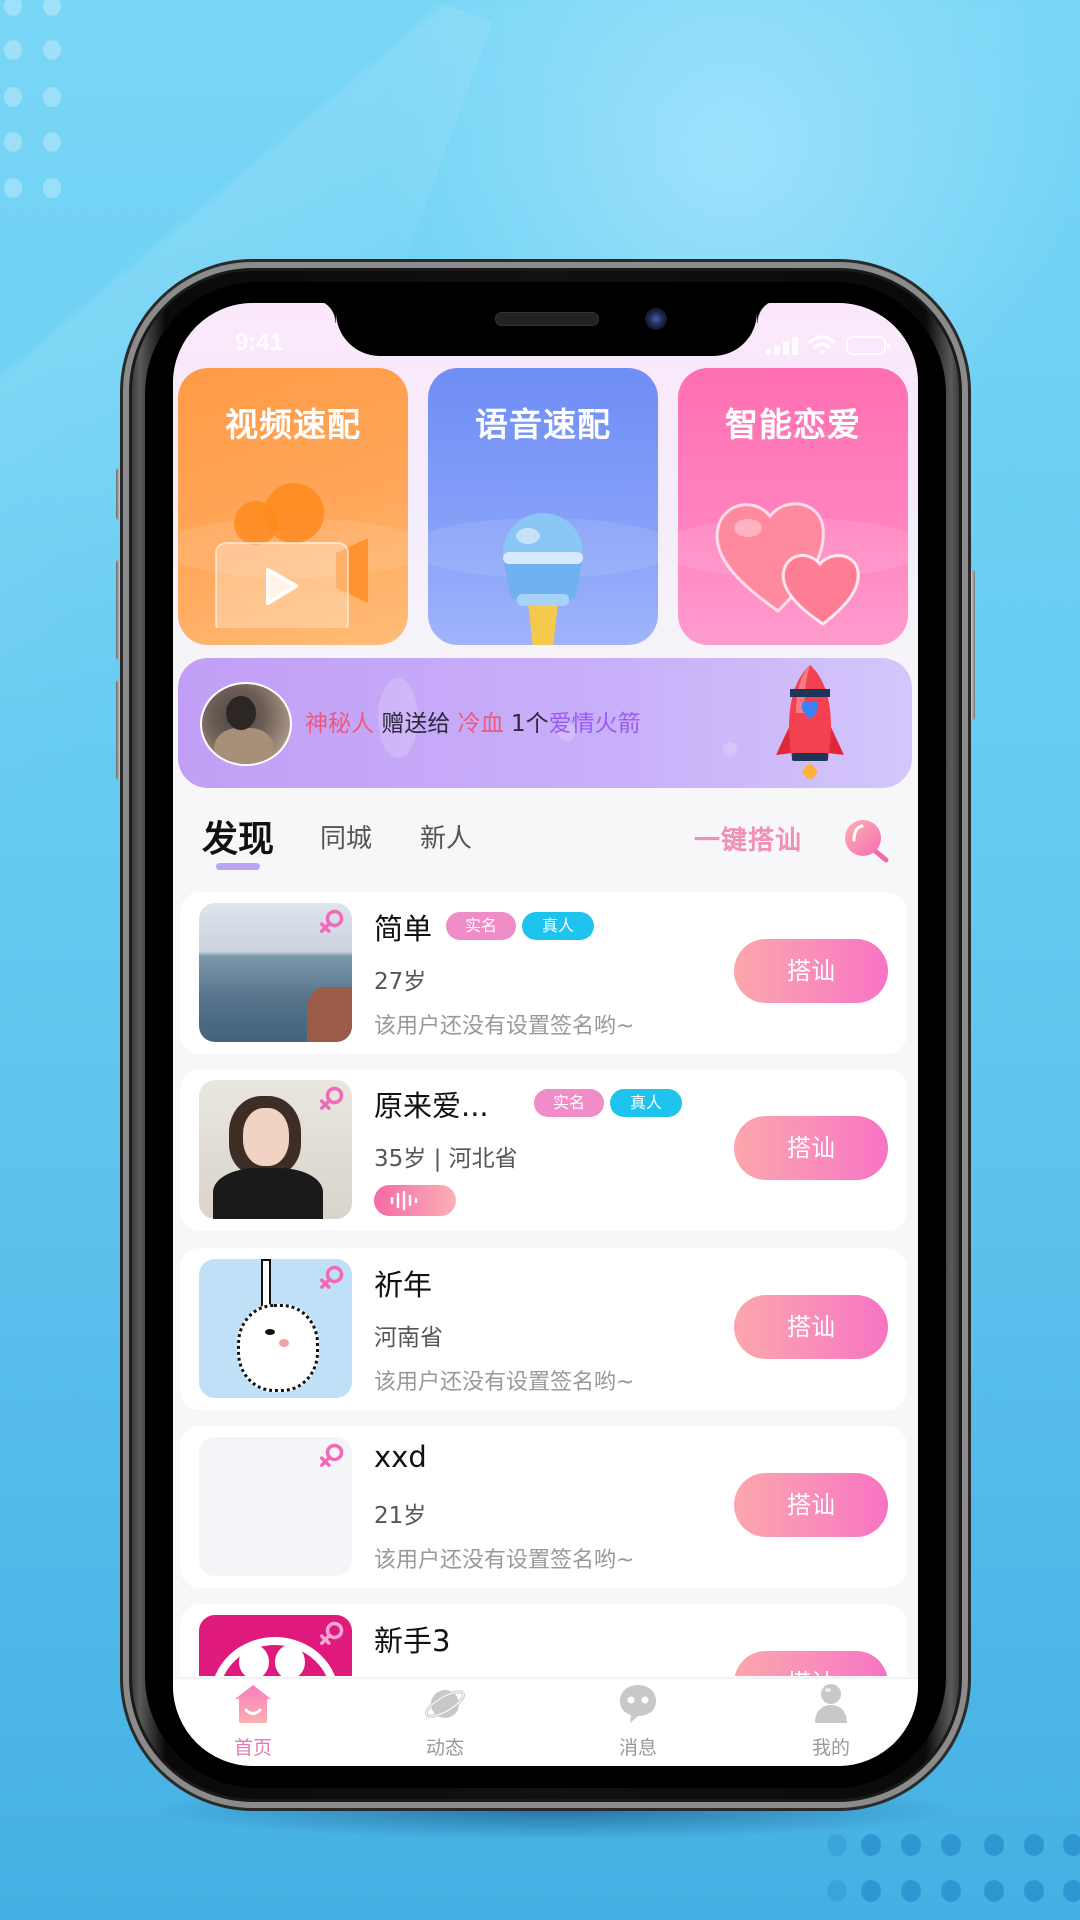 This screenshot has height=1920, width=1080. I want to click on video-match-label: 视频速配, so click(293, 424).